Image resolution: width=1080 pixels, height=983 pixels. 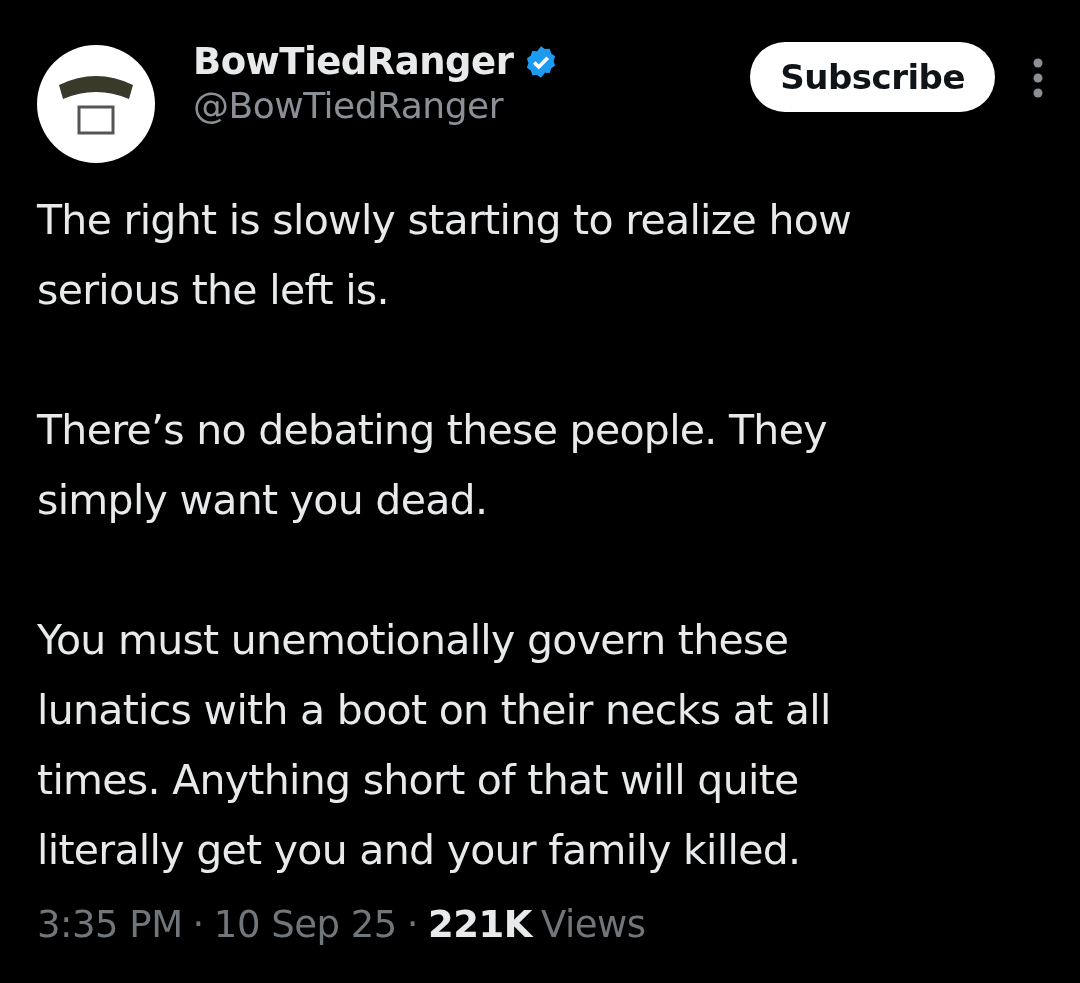 What do you see at coordinates (305, 924) in the screenshot?
I see `post-date: 10 Sep 25` at bounding box center [305, 924].